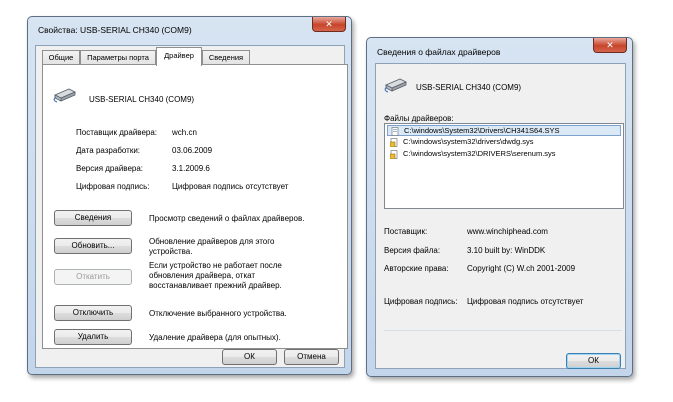 The image size is (673, 402). I want to click on properties-titlebar: Свойства: USB-SERIAL CH340 (COM9) ✕, so click(189, 29).